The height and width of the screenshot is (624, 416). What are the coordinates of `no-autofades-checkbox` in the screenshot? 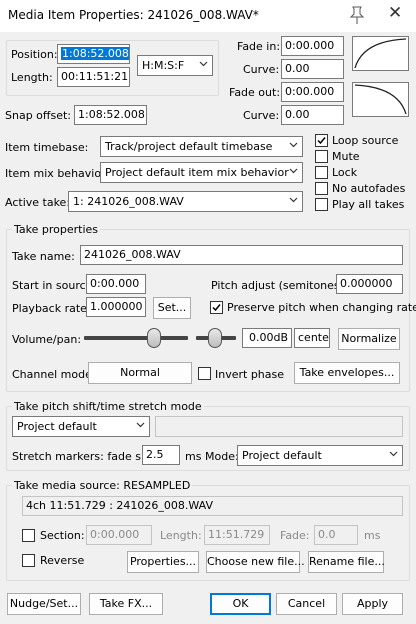 It's located at (321, 188).